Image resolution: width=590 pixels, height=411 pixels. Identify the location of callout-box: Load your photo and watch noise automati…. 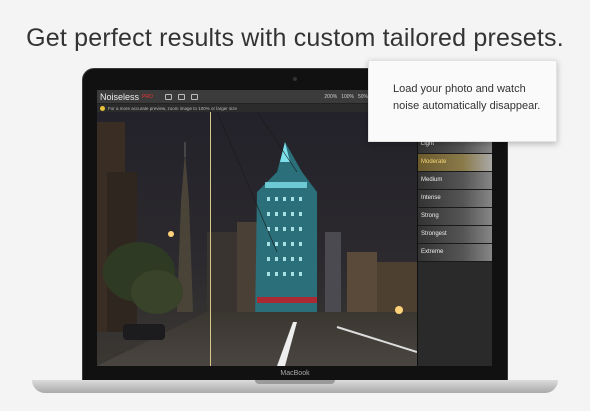
(462, 101).